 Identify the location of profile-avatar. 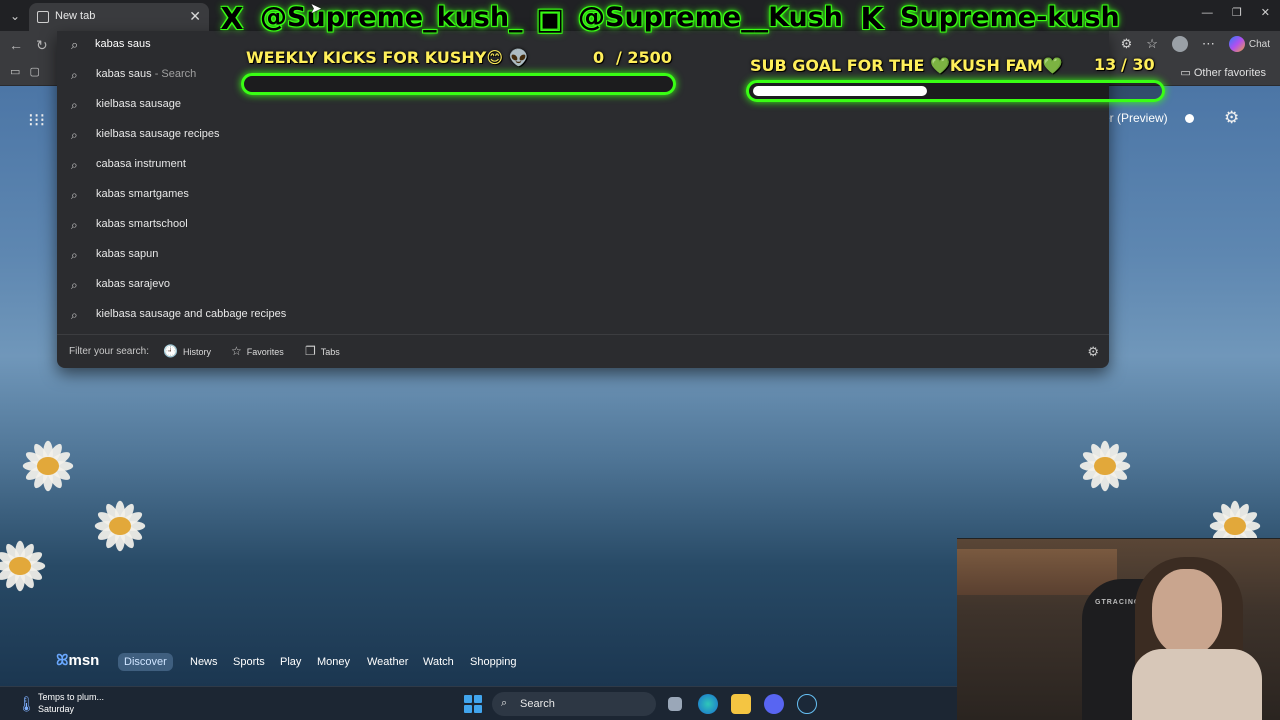
(1179, 44).